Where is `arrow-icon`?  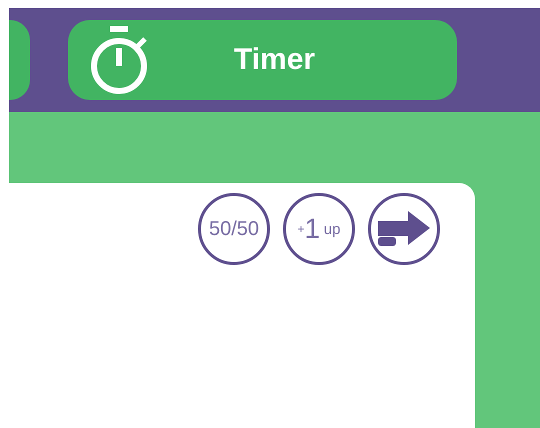 arrow-icon is located at coordinates (404, 229).